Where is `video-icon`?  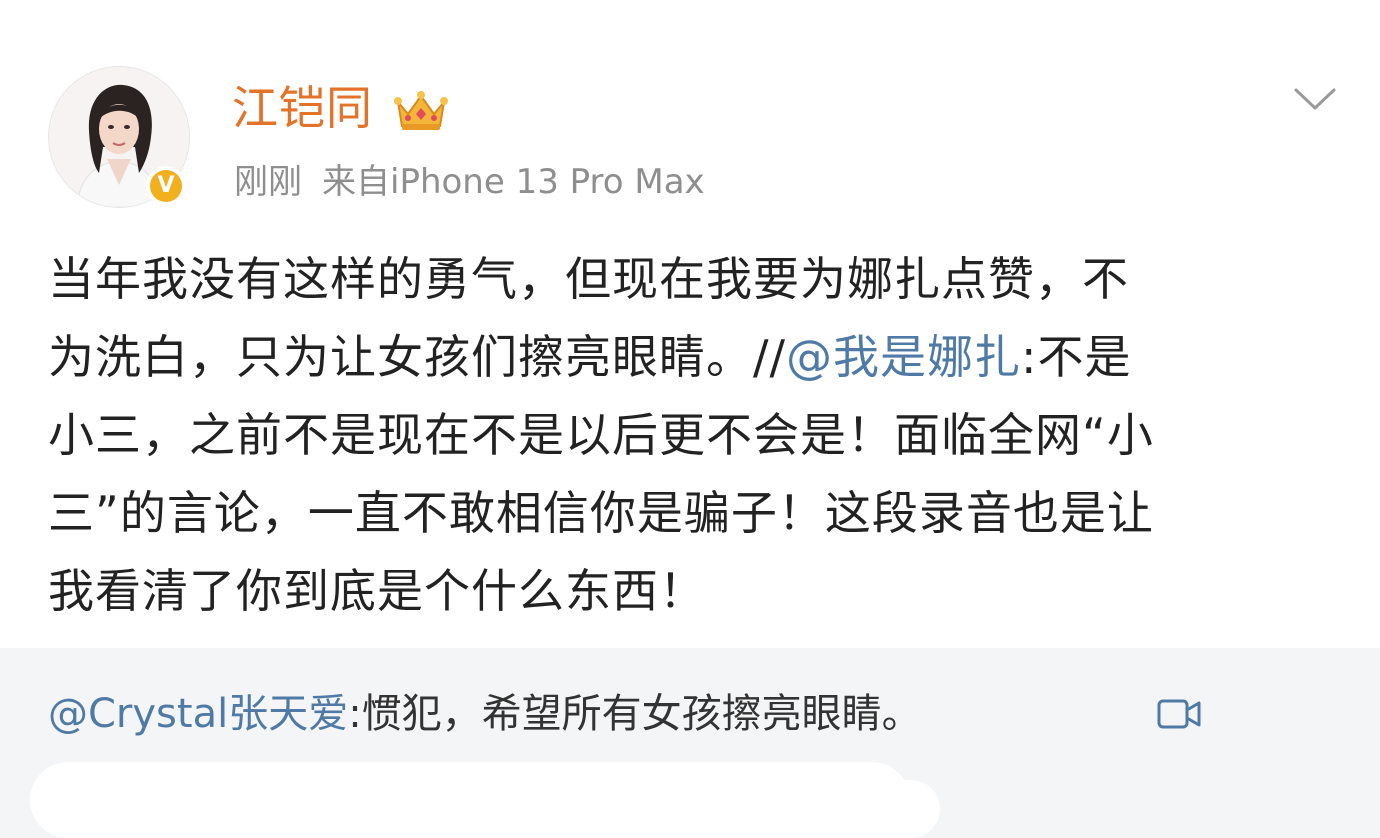
video-icon is located at coordinates (1179, 714).